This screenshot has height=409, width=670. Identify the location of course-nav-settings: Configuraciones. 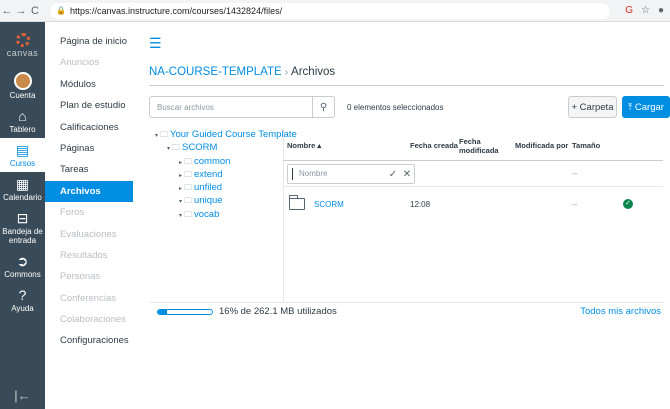
(91, 340).